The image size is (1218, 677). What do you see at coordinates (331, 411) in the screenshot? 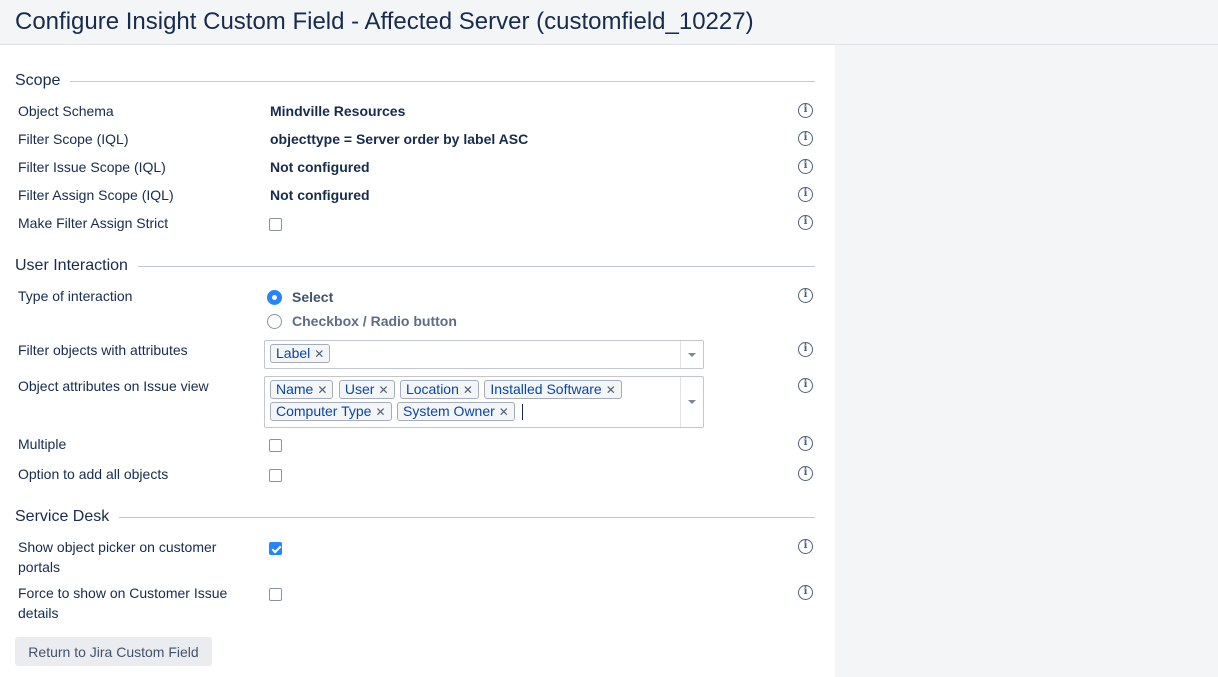
I see `tag-computer-type: Computer Type ✕` at bounding box center [331, 411].